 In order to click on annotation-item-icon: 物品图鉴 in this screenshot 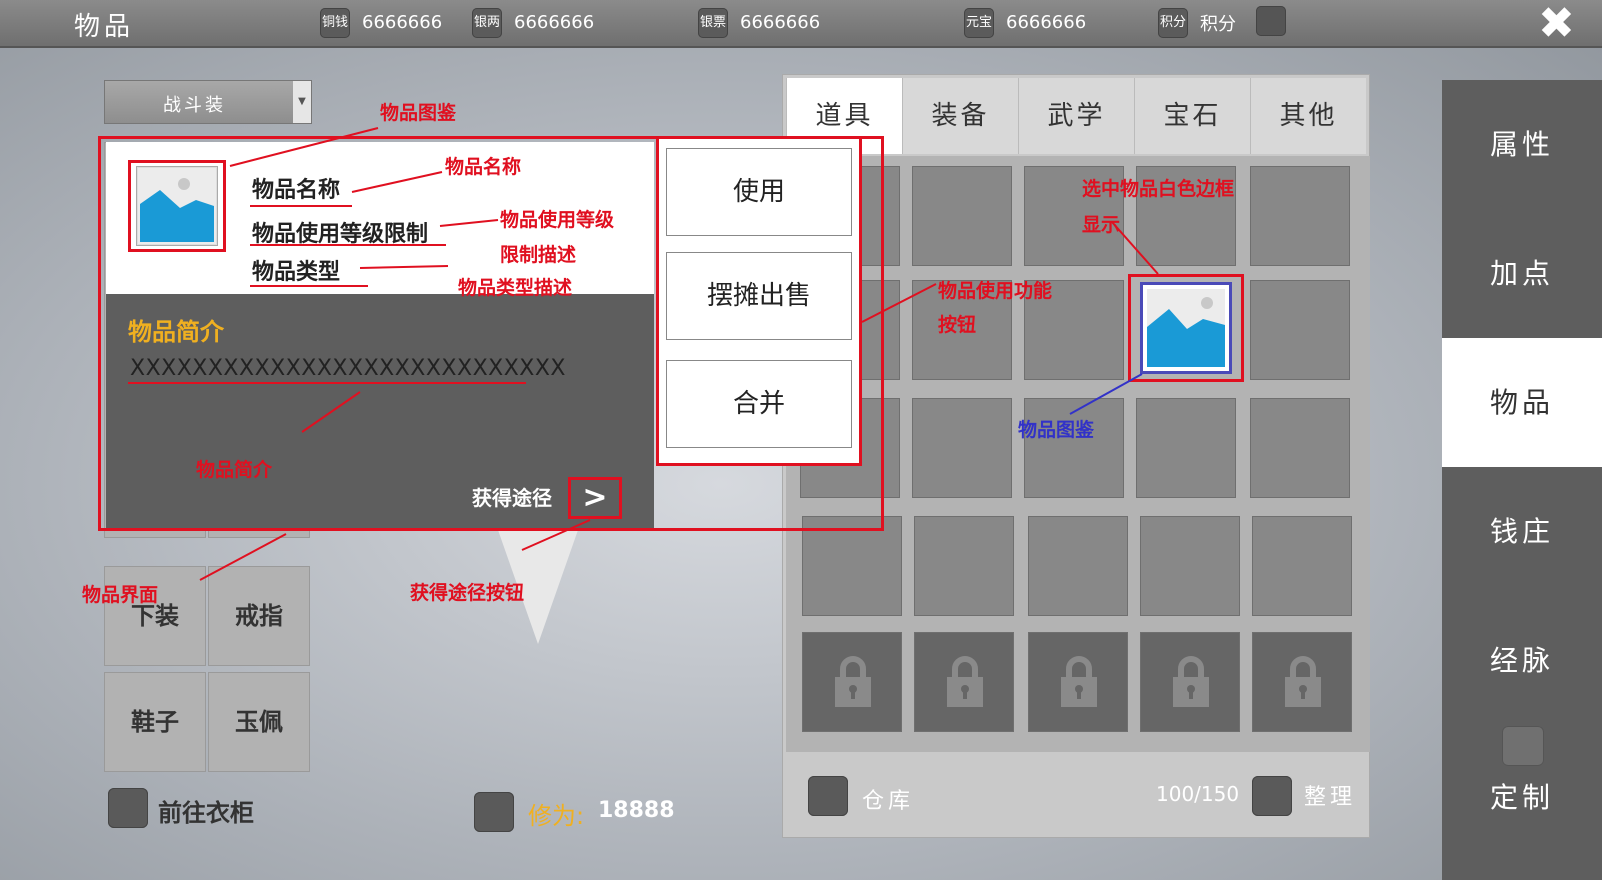, I will do `click(418, 113)`.